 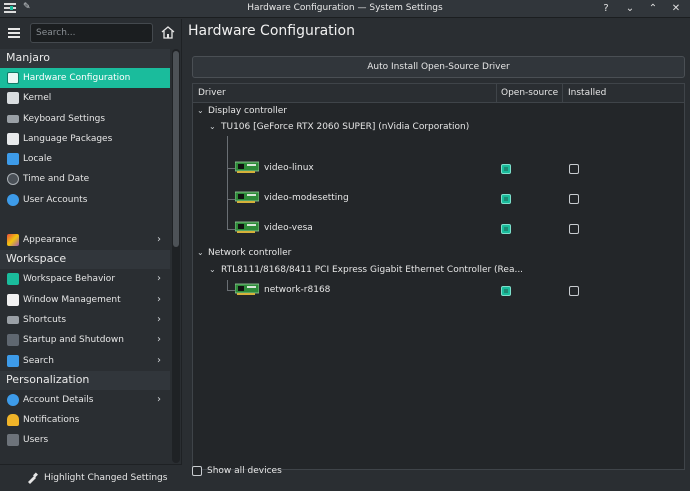 What do you see at coordinates (13, 240) in the screenshot?
I see `appearance-icon` at bounding box center [13, 240].